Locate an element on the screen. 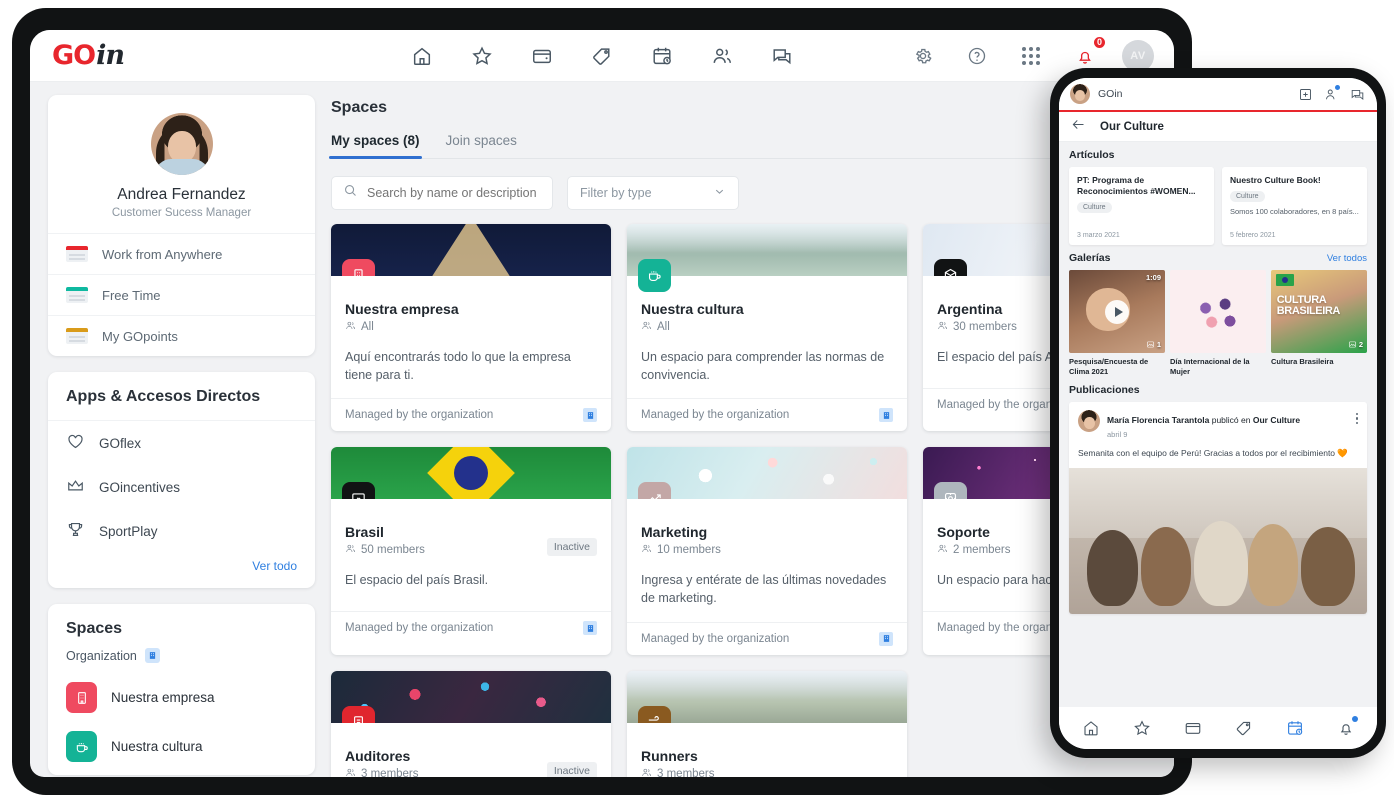  bell-icon is located at coordinates (1346, 727).